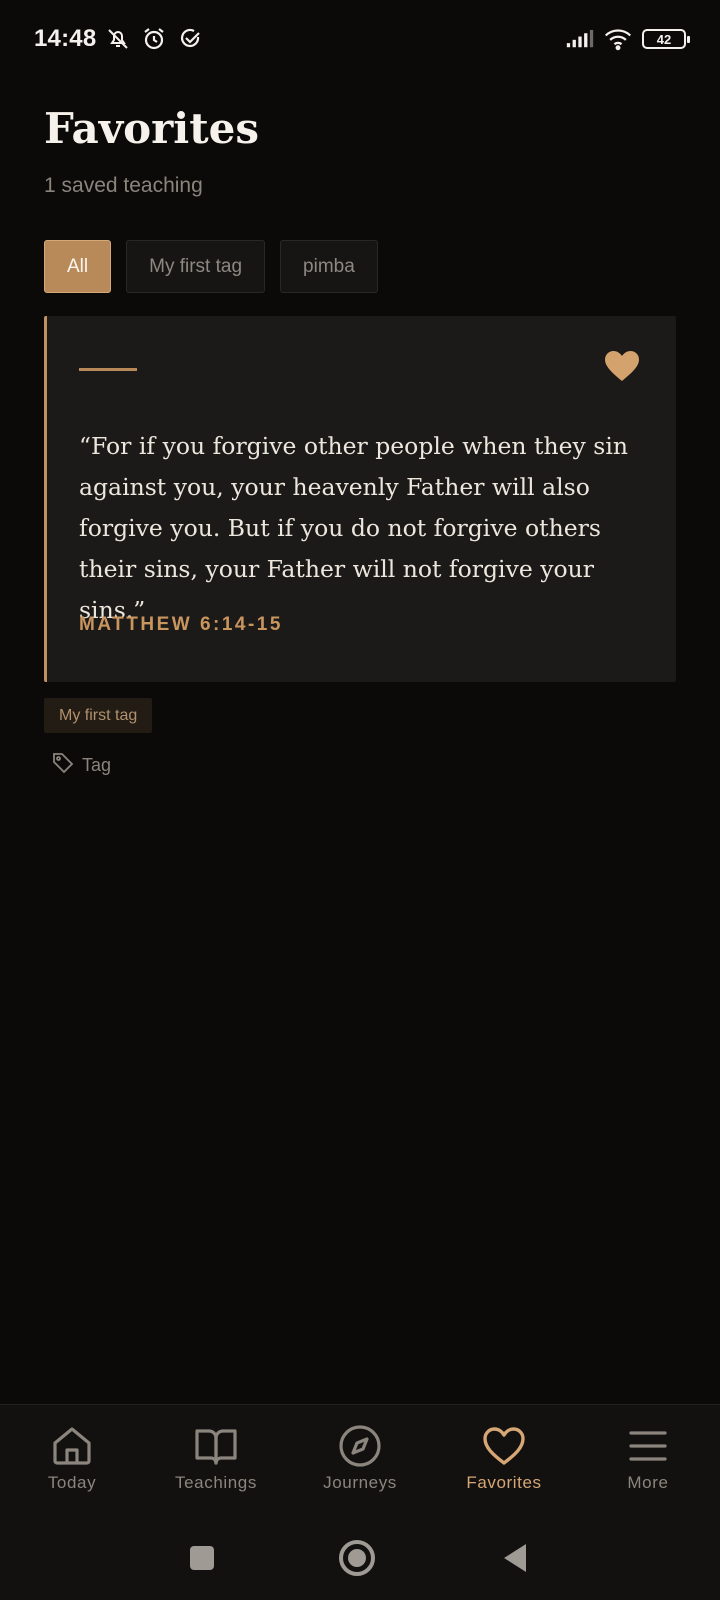  I want to click on favorite-heart-icon, so click(622, 366).